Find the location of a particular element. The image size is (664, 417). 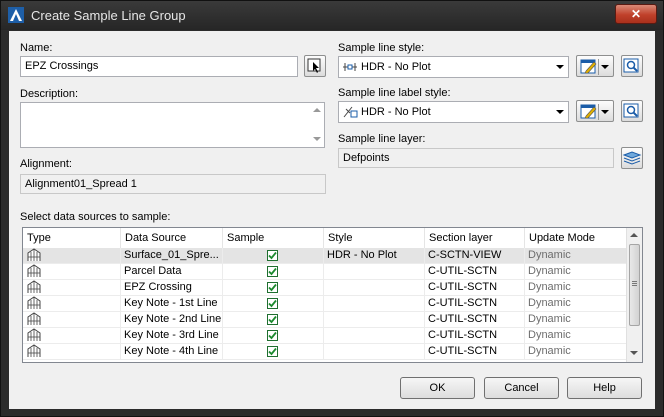

column-header-type: Type is located at coordinates (72, 238).